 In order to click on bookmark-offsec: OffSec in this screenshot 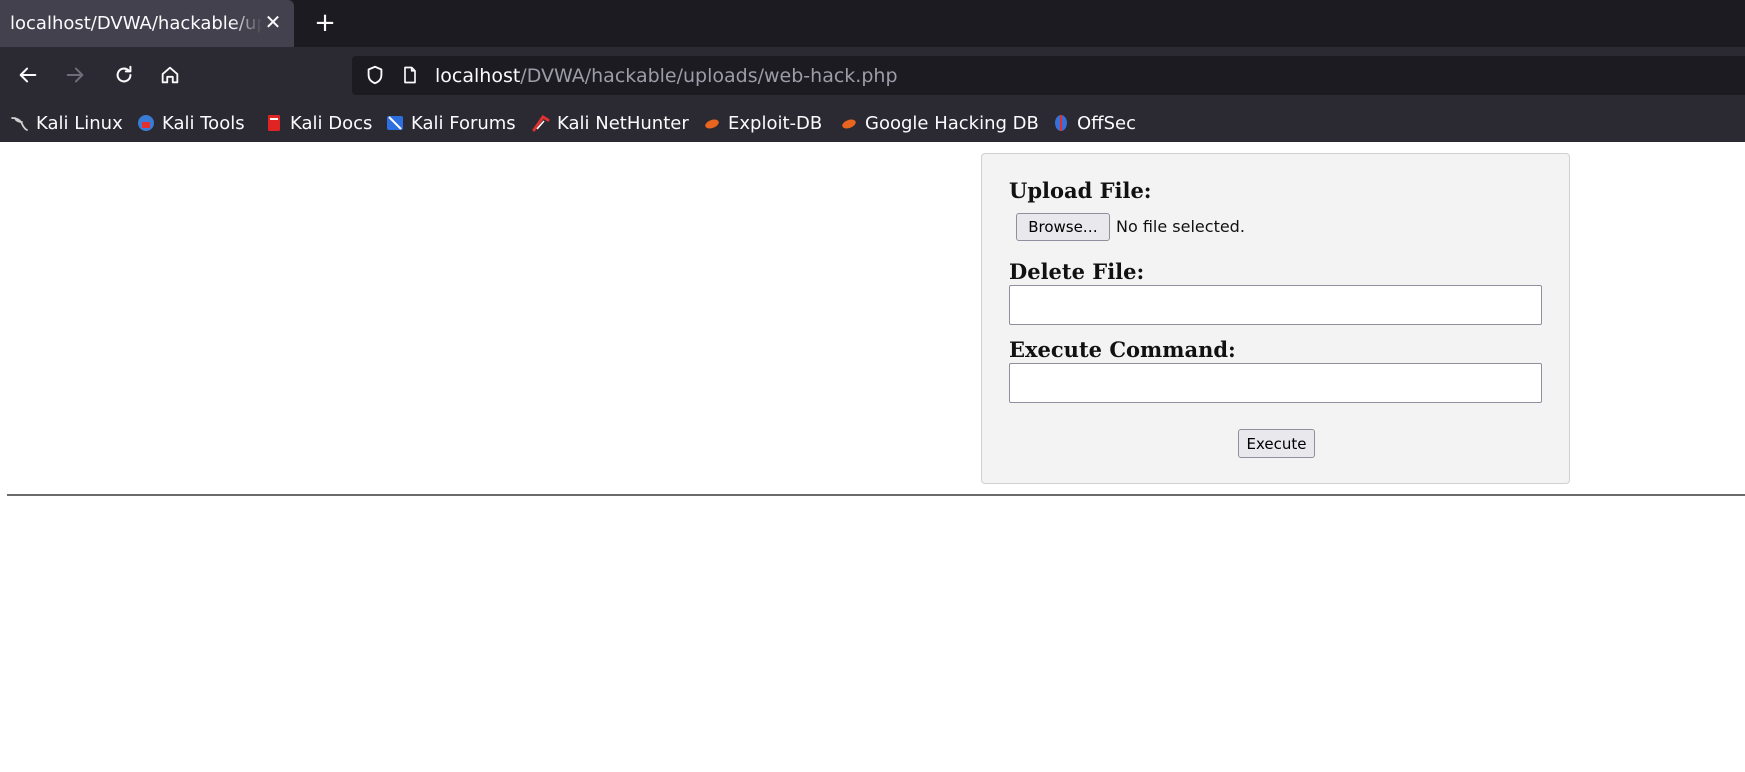, I will do `click(1093, 123)`.